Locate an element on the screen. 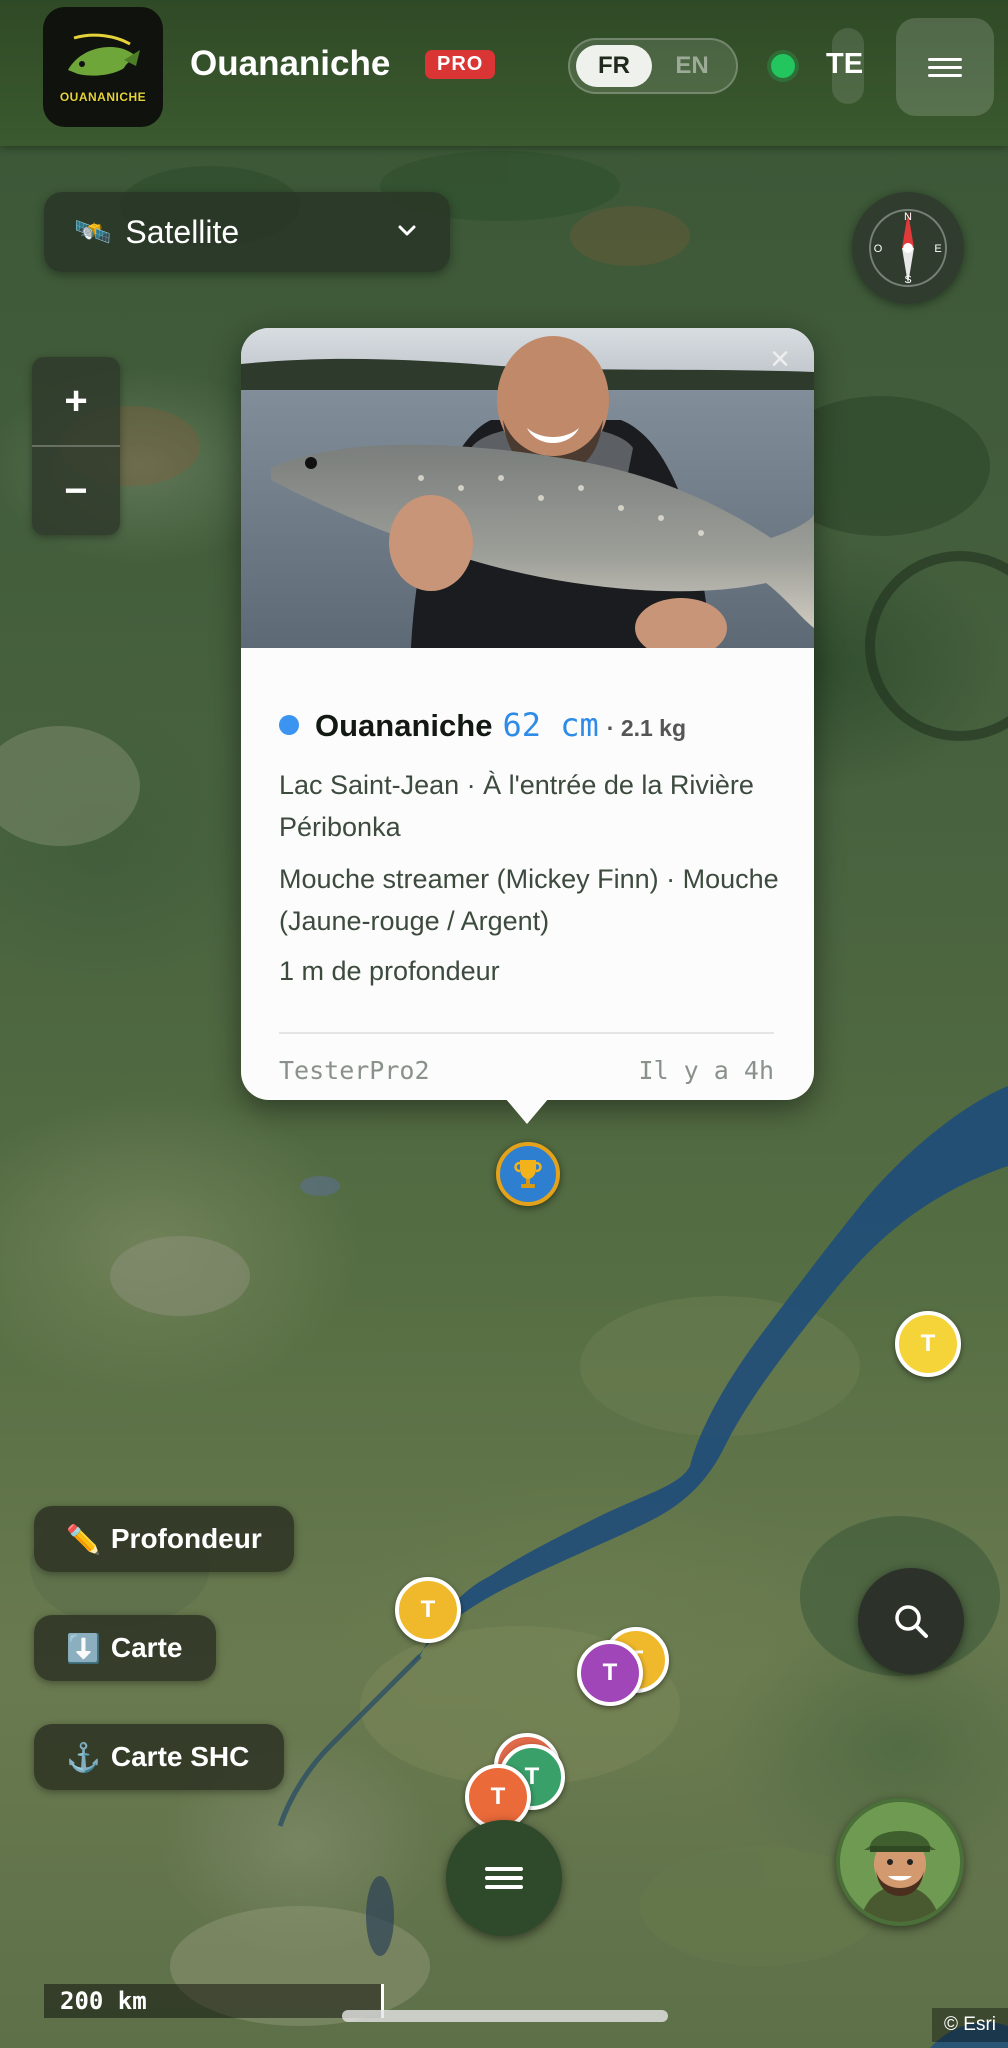 Image resolution: width=1008 pixels, height=2048 pixels. search-button is located at coordinates (911, 1621).